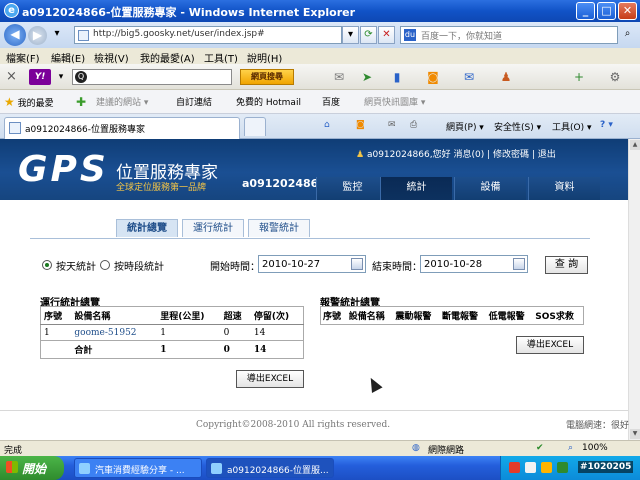 This screenshot has height=480, width=640. What do you see at coordinates (509, 35) in the screenshot?
I see `search-input: du 百度一下，你就知道` at bounding box center [509, 35].